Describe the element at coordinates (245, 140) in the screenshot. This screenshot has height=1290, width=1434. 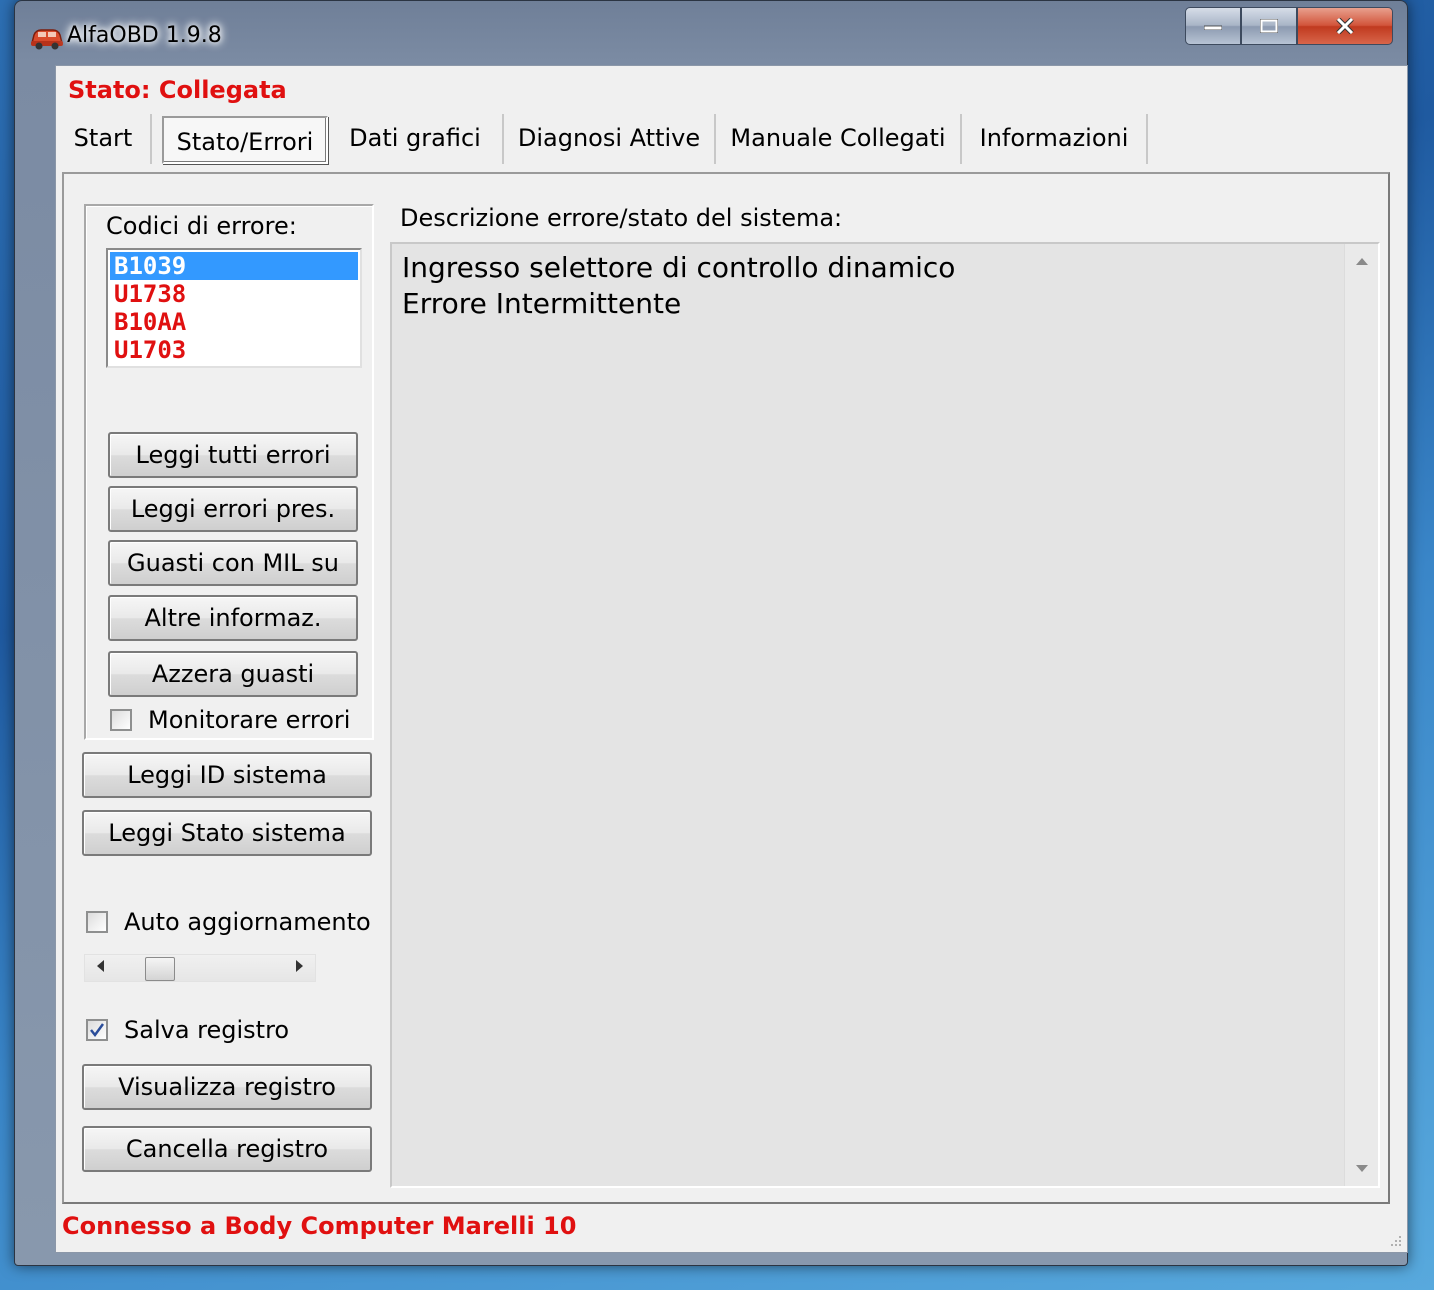
I see `tab-stato-errori: Stato/Errori` at that location.